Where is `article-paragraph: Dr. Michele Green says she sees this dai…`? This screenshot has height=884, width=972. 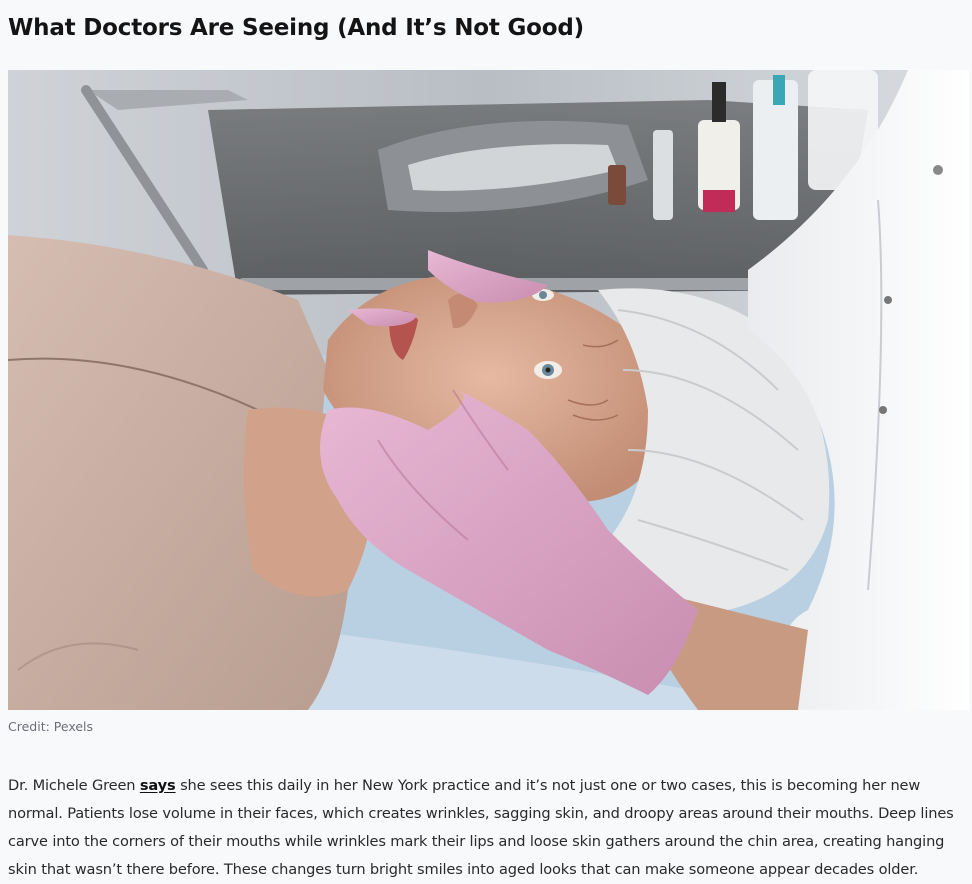
article-paragraph: Dr. Michele Green says she sees this dai… is located at coordinates (489, 828).